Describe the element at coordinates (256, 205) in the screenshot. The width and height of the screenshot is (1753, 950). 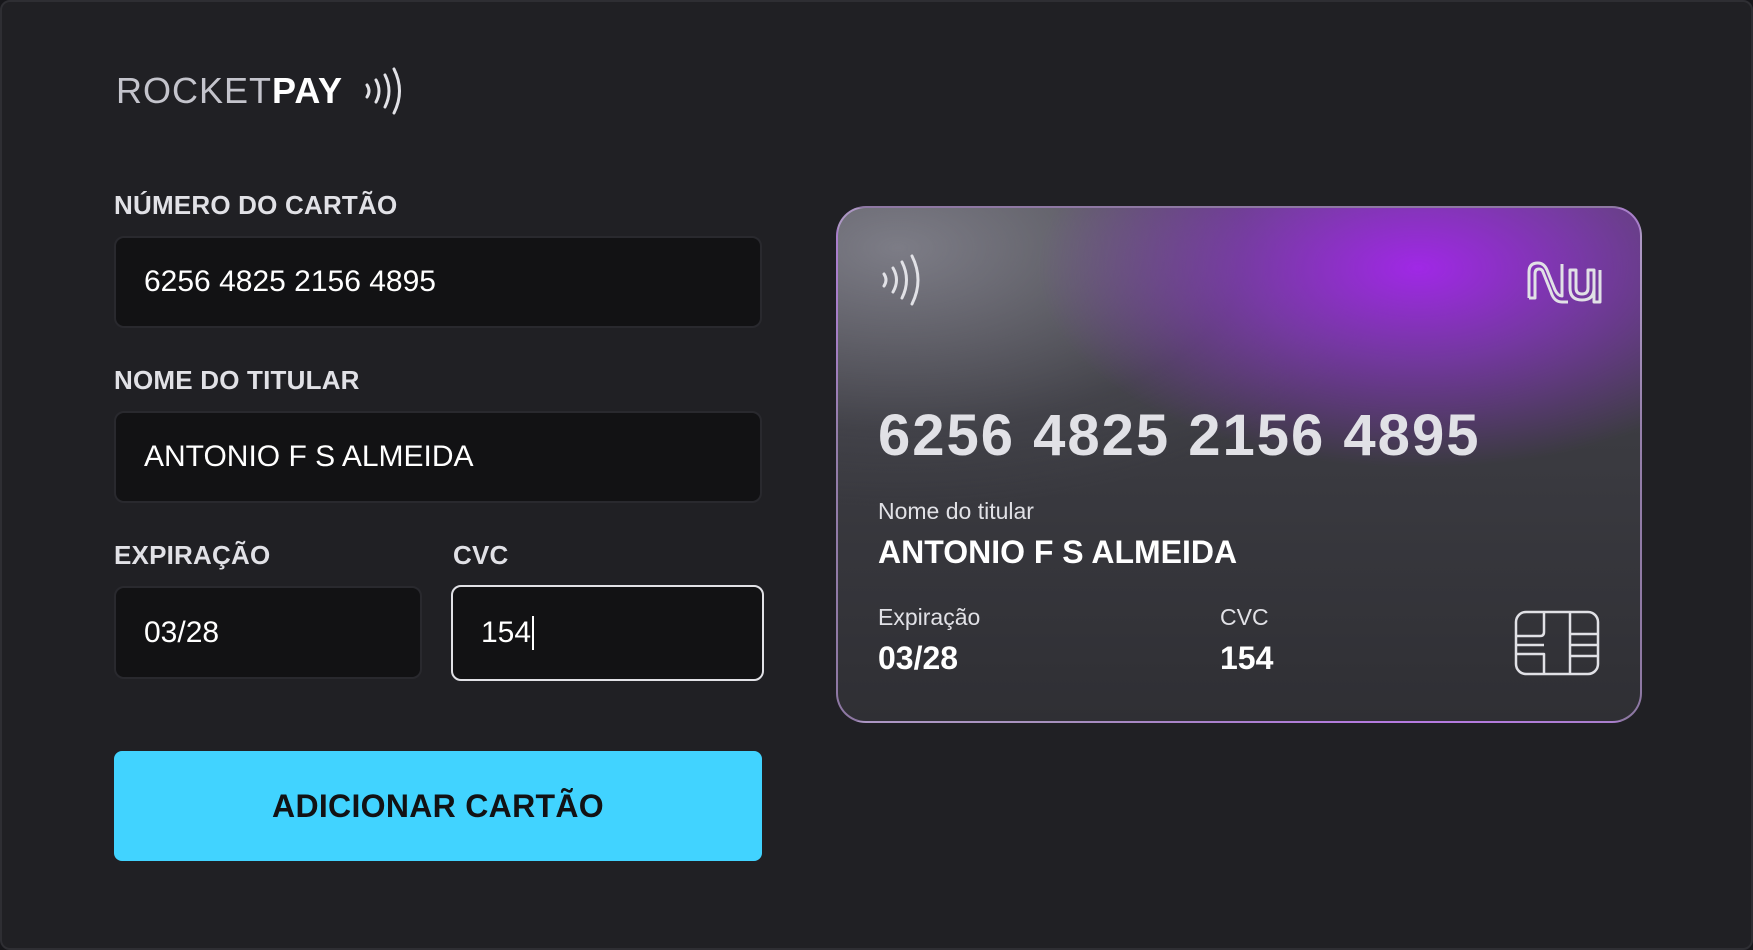
I see `card-number-label: NÚMERO DO CARTÃO` at that location.